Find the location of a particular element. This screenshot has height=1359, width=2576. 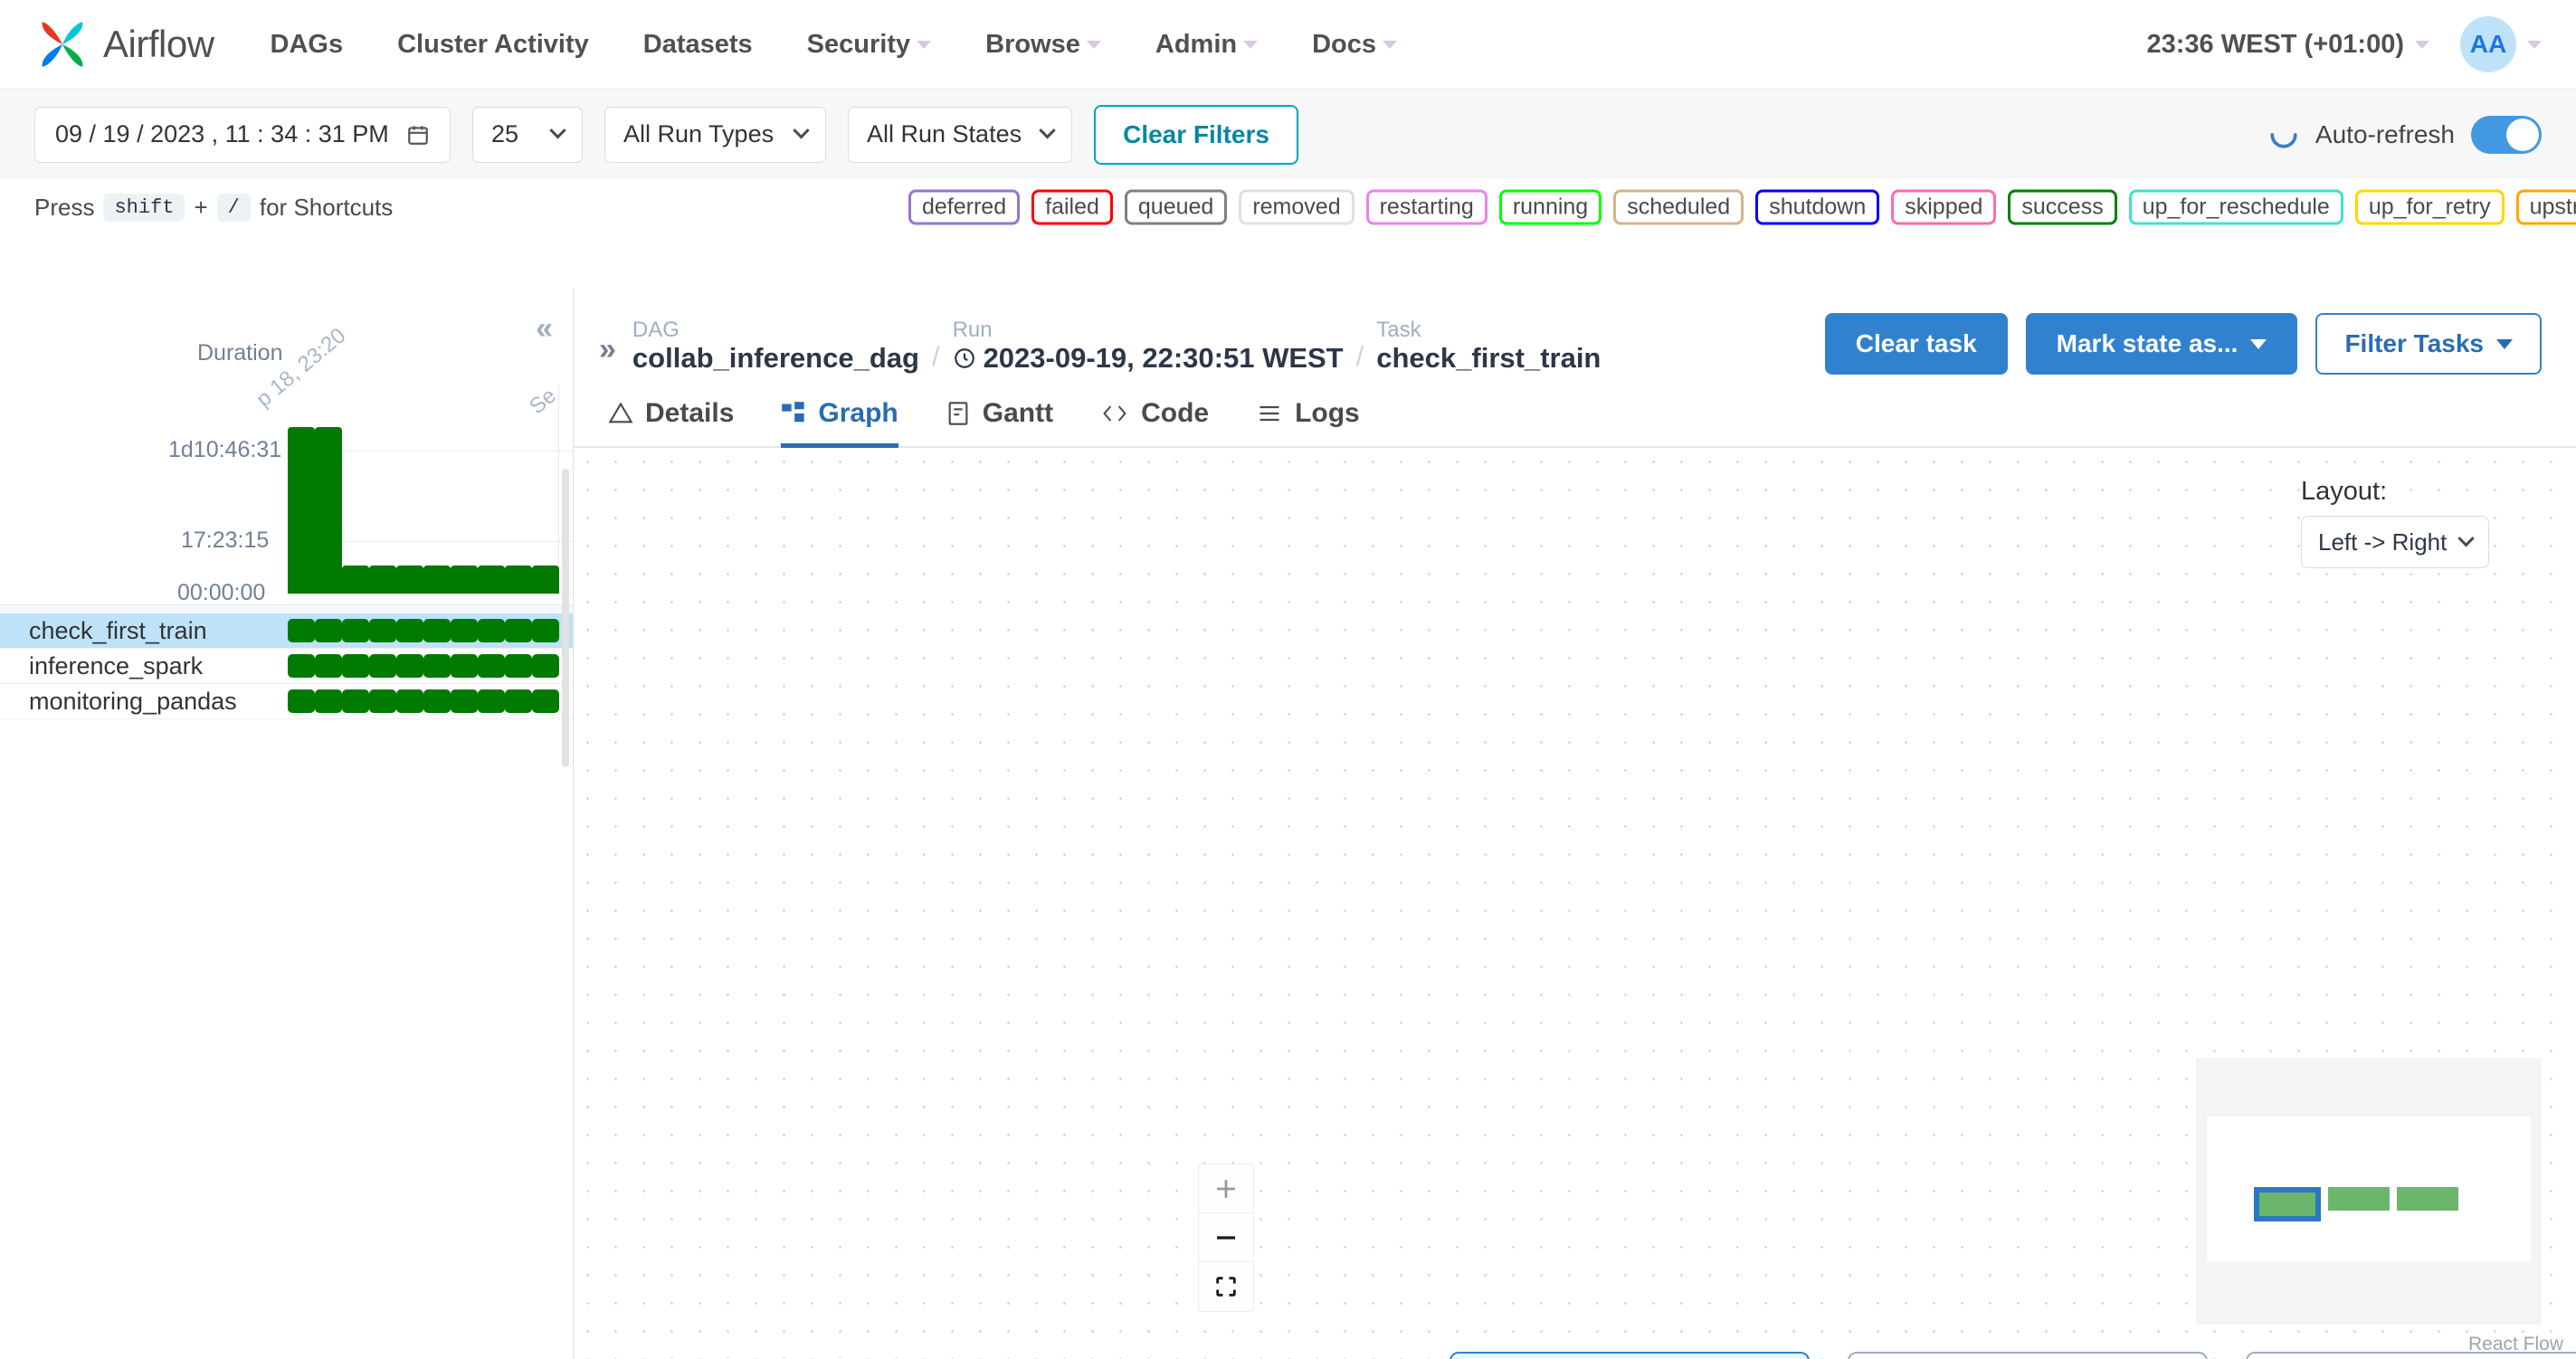

tab-graph: Graph is located at coordinates (839, 423).